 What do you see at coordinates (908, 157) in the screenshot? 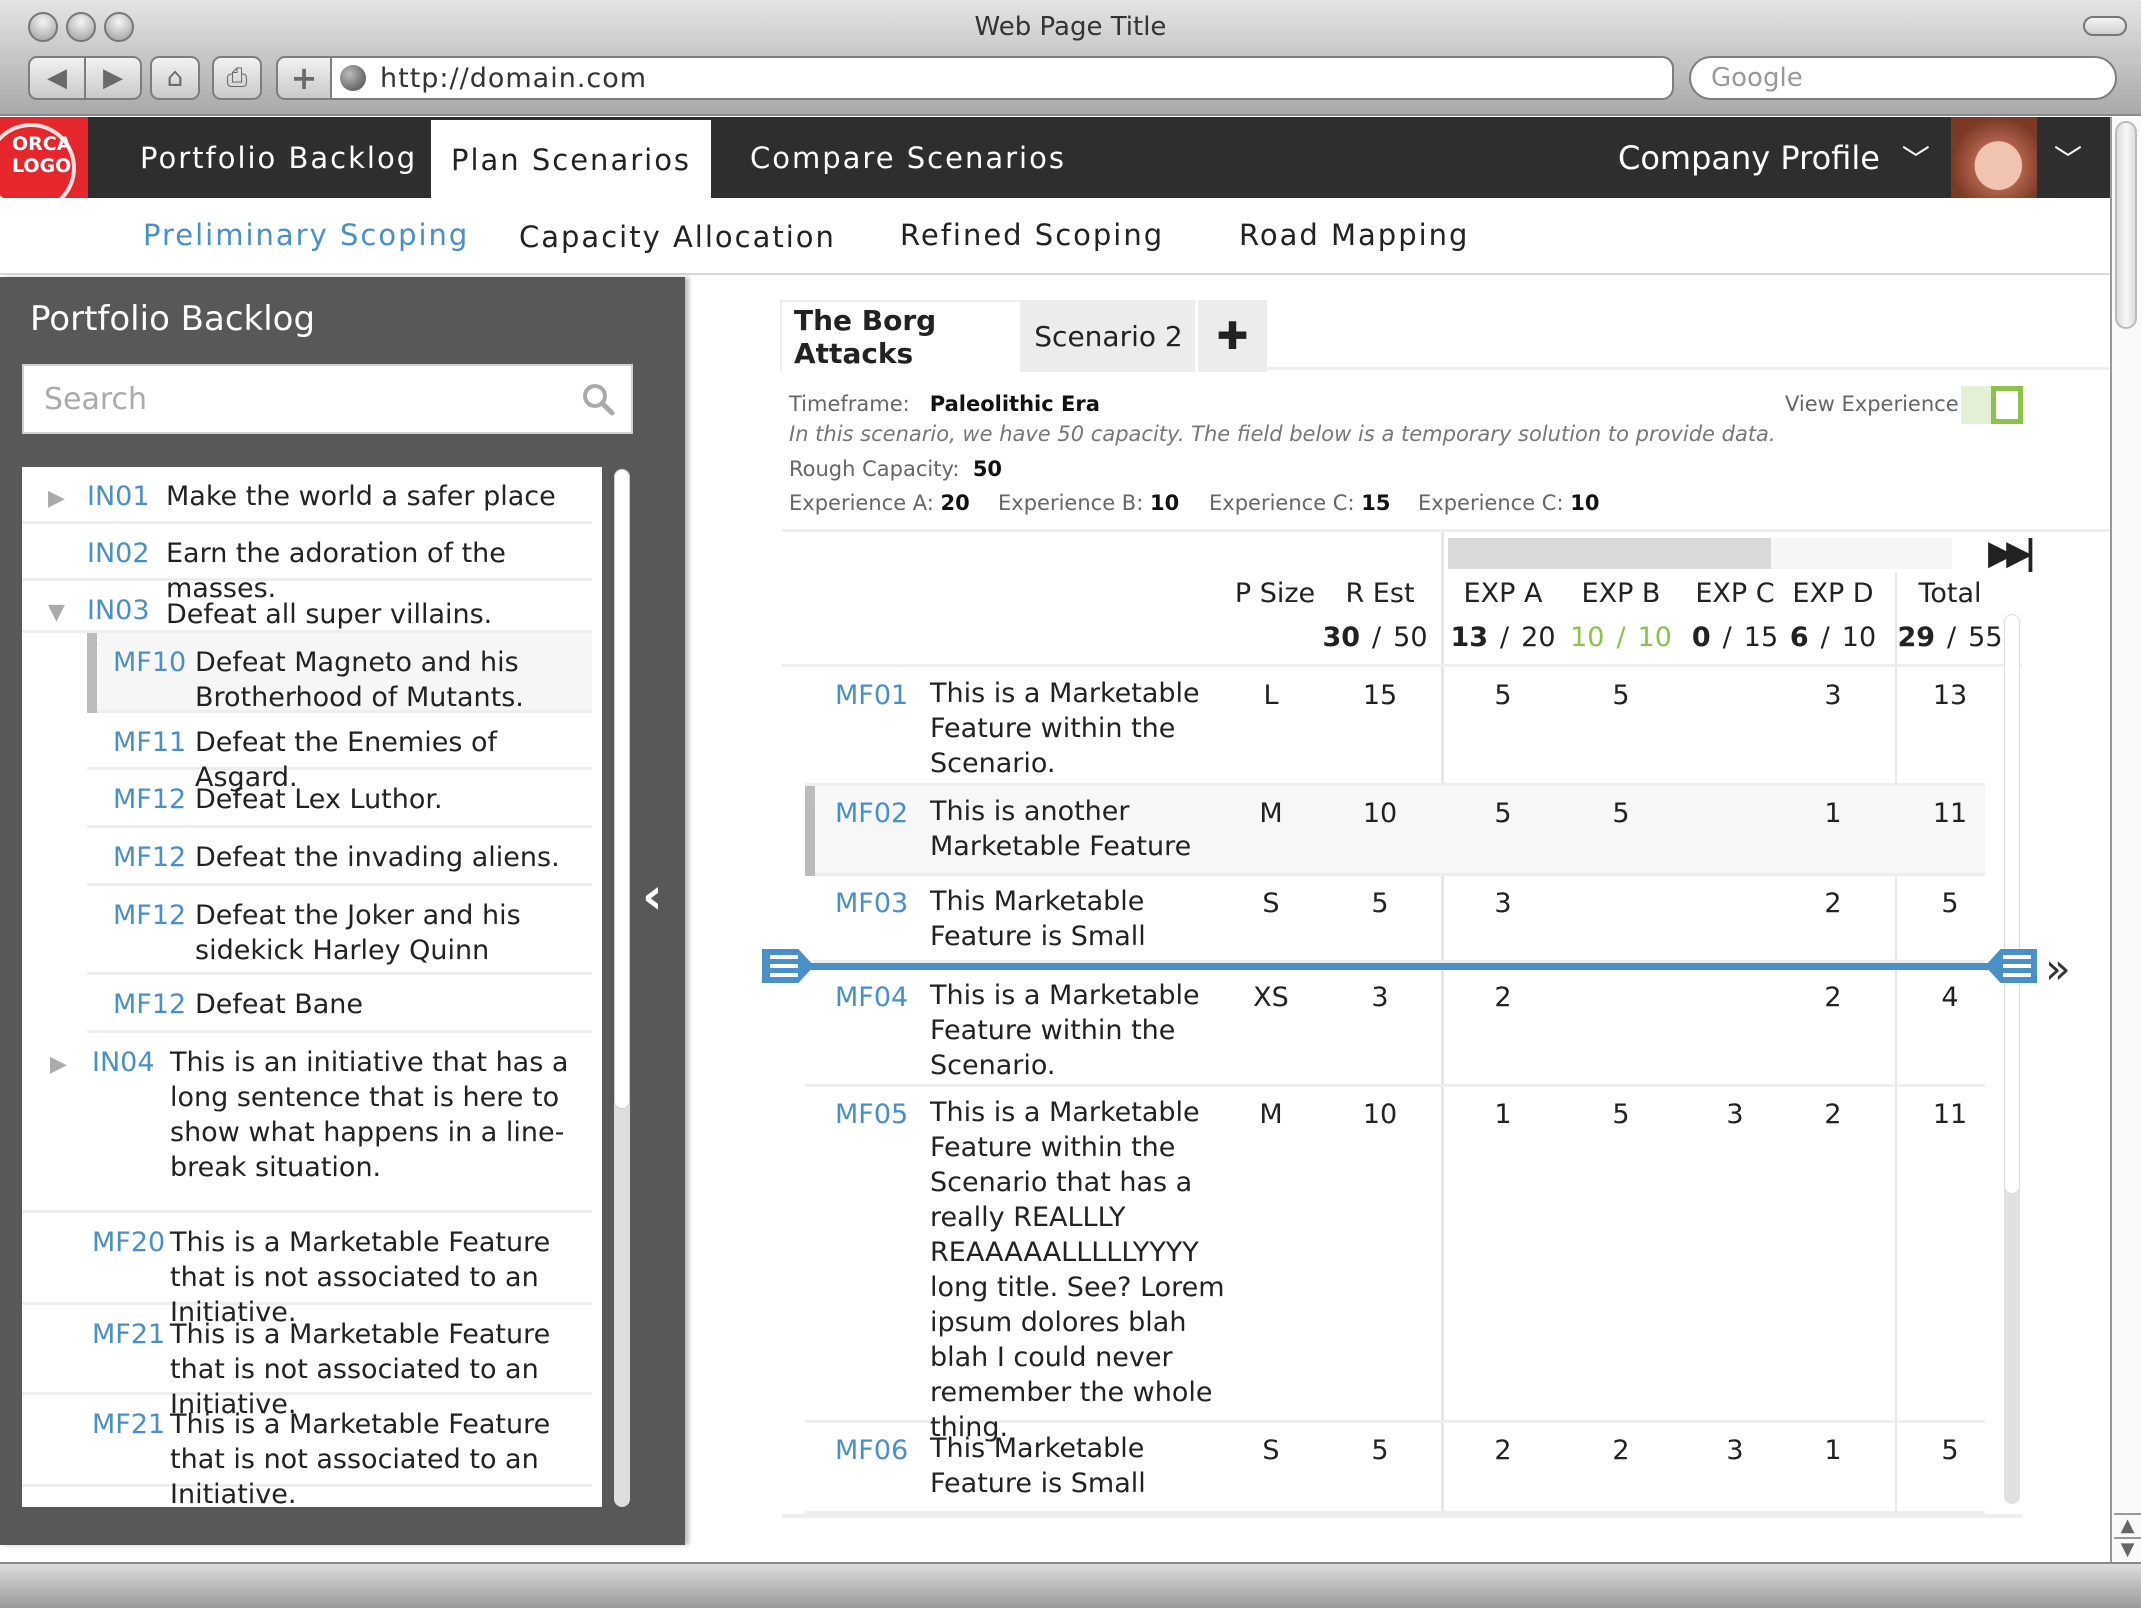
I see `nav-compare-scenarios: Compare Scenarios` at bounding box center [908, 157].